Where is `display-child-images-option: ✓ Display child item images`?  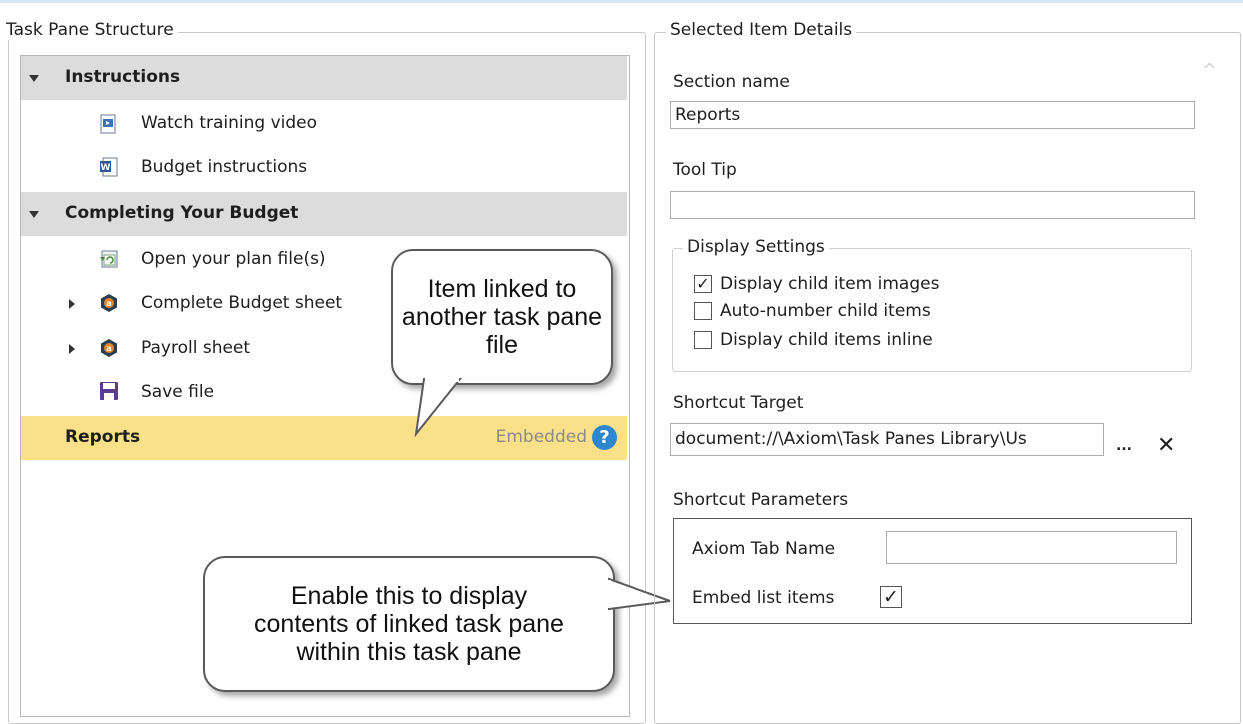 display-child-images-option: ✓ Display child item images is located at coordinates (816, 284).